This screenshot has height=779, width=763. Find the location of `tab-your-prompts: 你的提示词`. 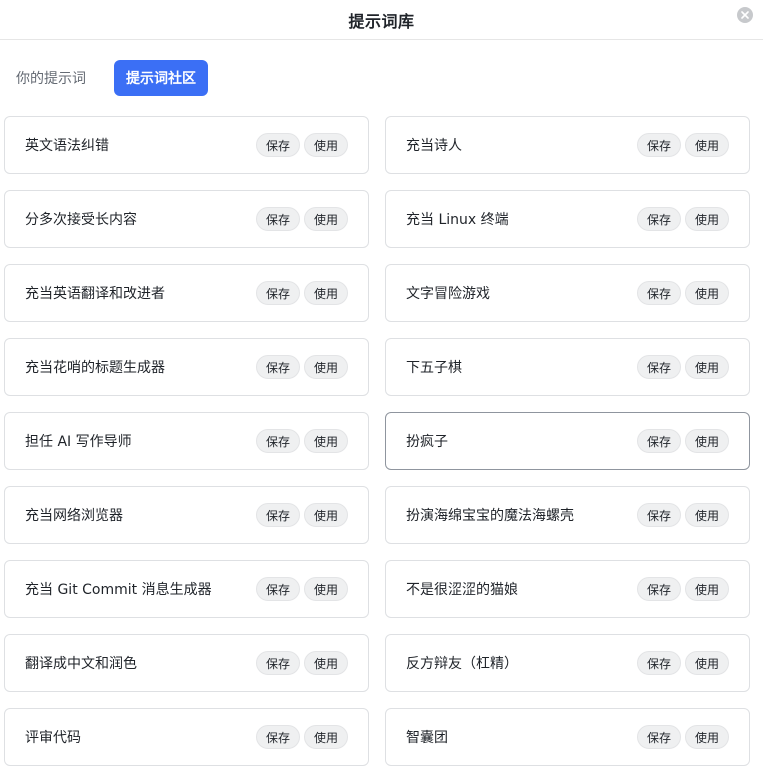

tab-your-prompts: 你的提示词 is located at coordinates (51, 78).